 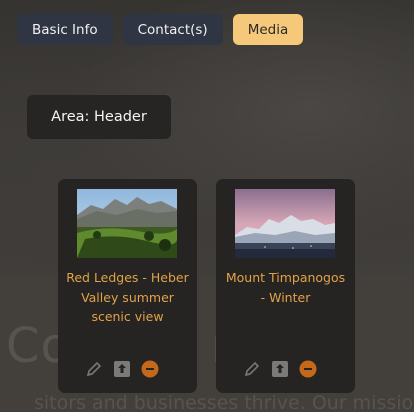 What do you see at coordinates (172, 29) in the screenshot?
I see `tab-contacts: Contact(s)` at bounding box center [172, 29].